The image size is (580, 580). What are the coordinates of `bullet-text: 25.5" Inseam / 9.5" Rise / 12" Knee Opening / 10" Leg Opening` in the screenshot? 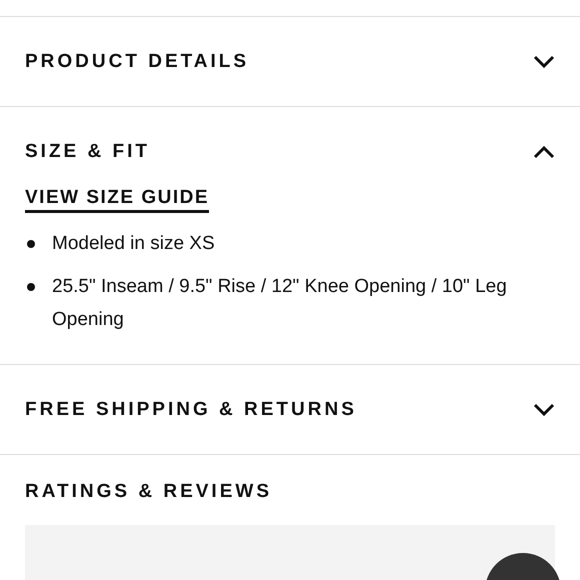 It's located at (280, 303).